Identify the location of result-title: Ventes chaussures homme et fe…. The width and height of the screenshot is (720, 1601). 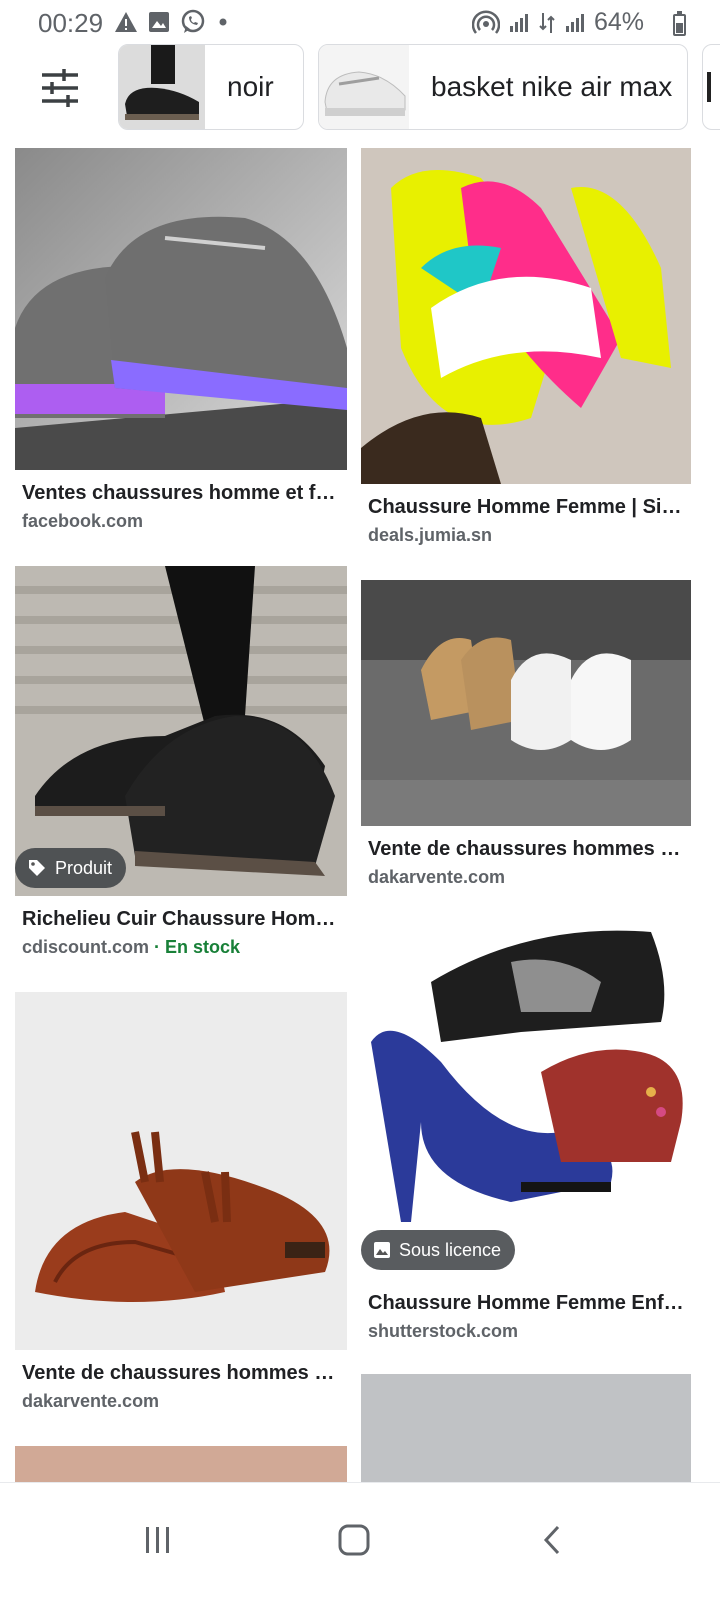
(183, 493).